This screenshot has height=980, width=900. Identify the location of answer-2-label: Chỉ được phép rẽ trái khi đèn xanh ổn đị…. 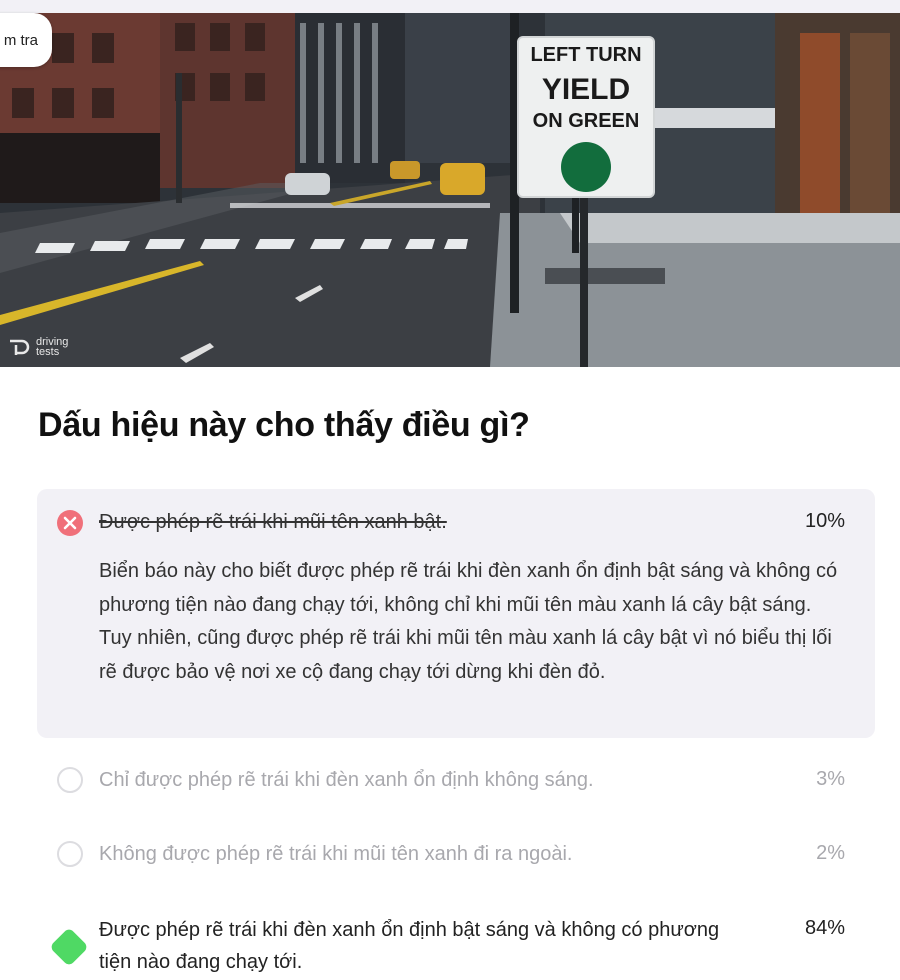
(346, 780).